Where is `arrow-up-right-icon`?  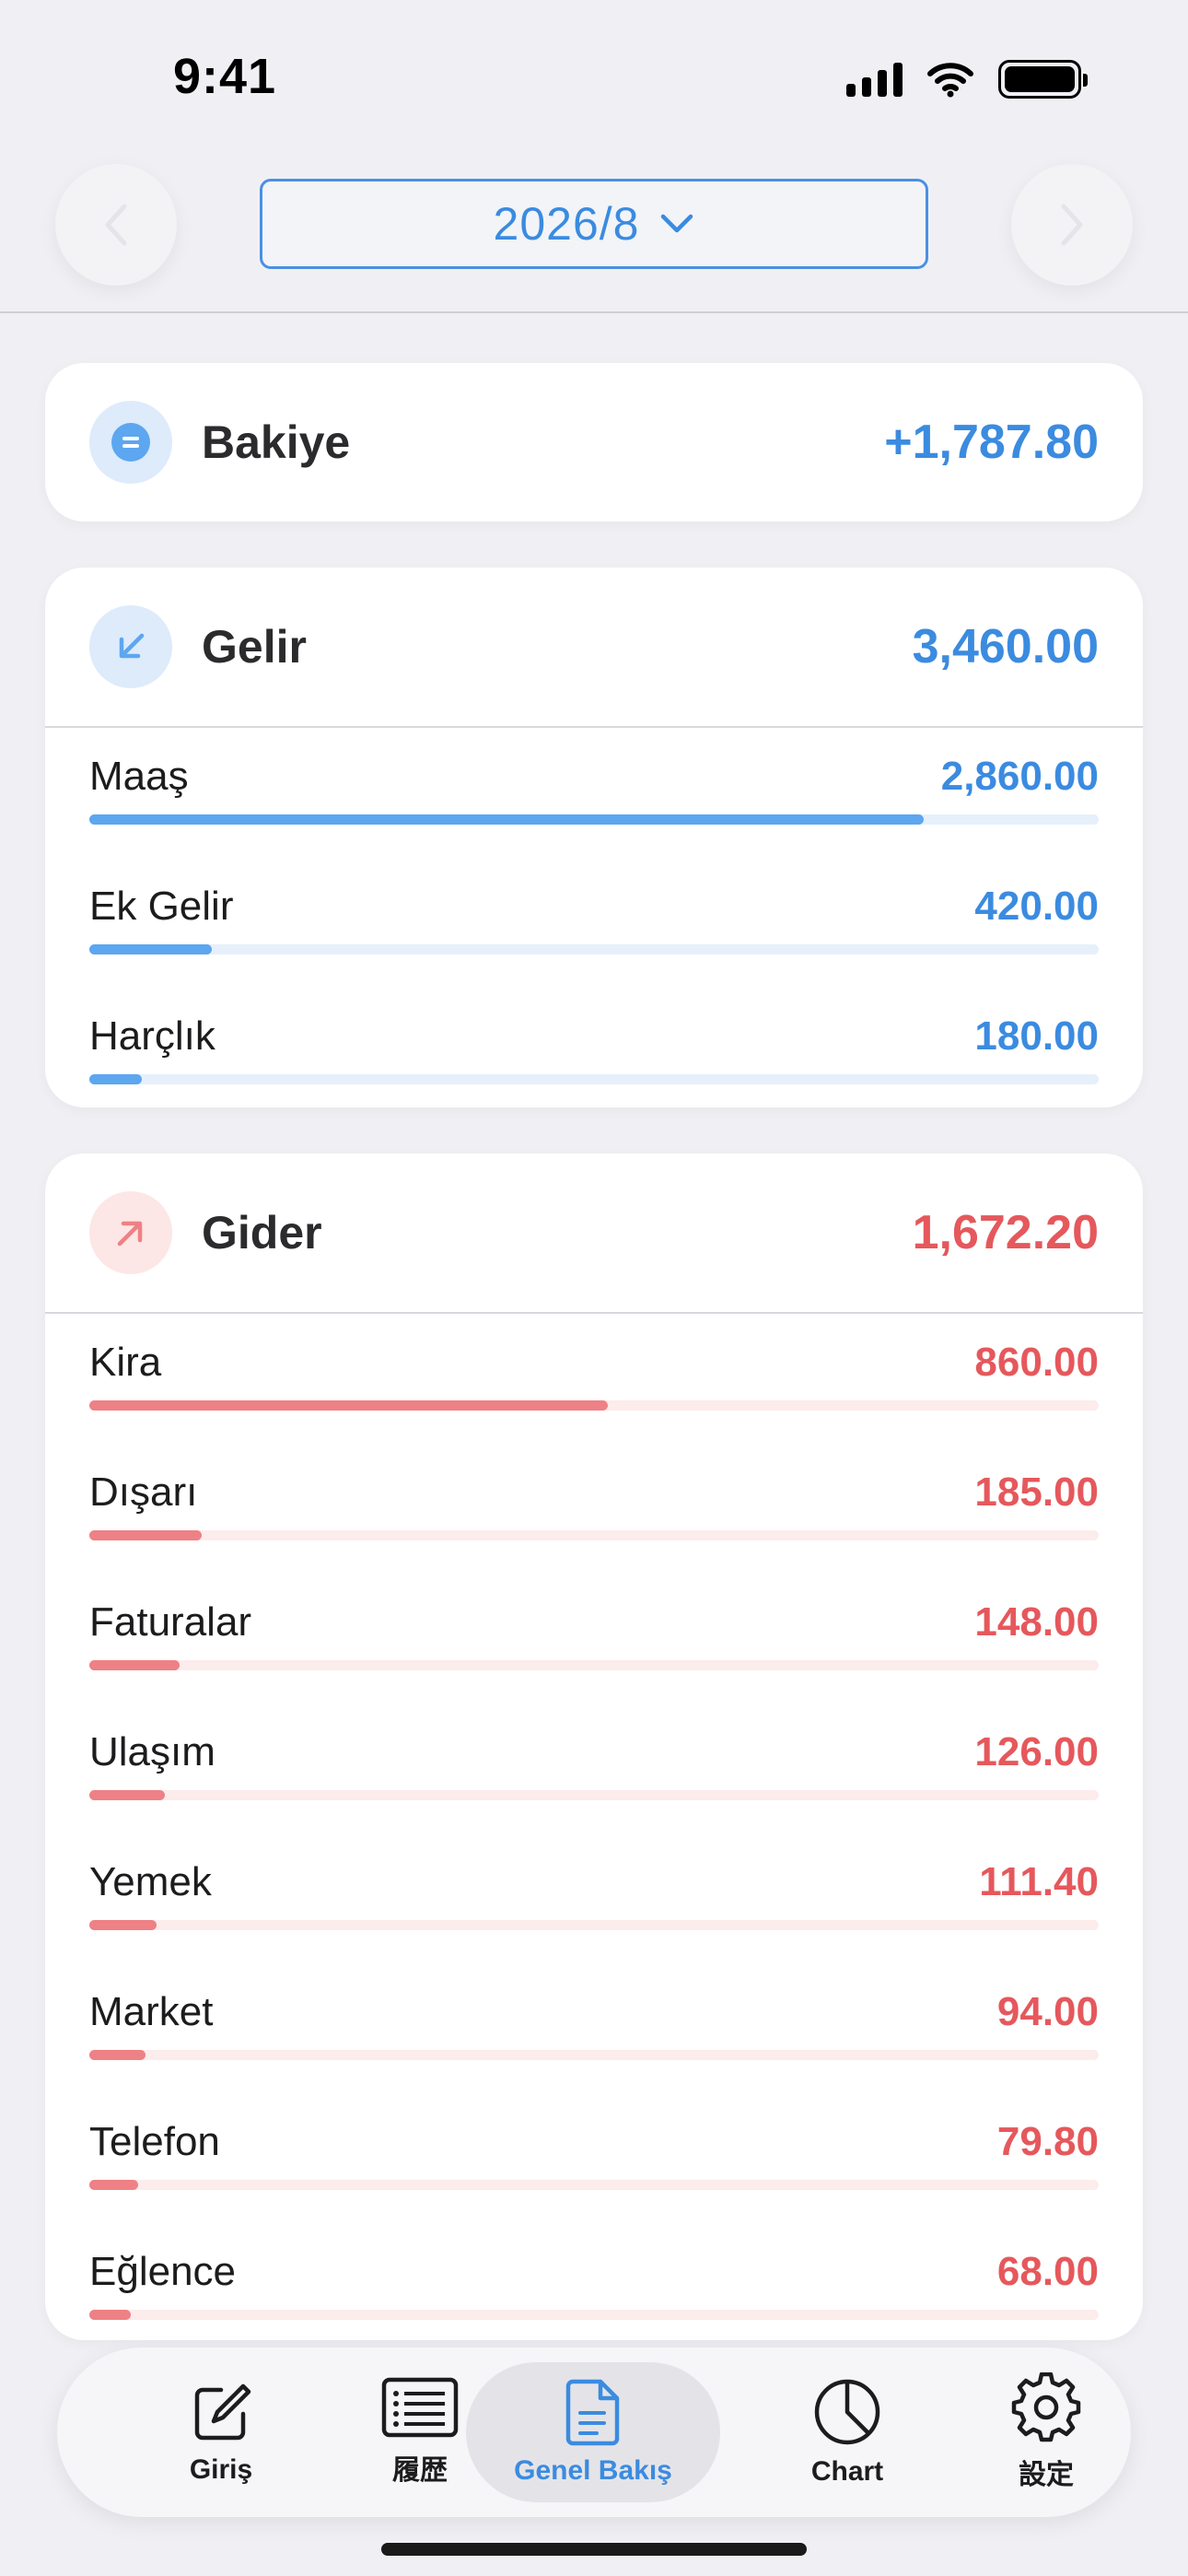 arrow-up-right-icon is located at coordinates (130, 1234).